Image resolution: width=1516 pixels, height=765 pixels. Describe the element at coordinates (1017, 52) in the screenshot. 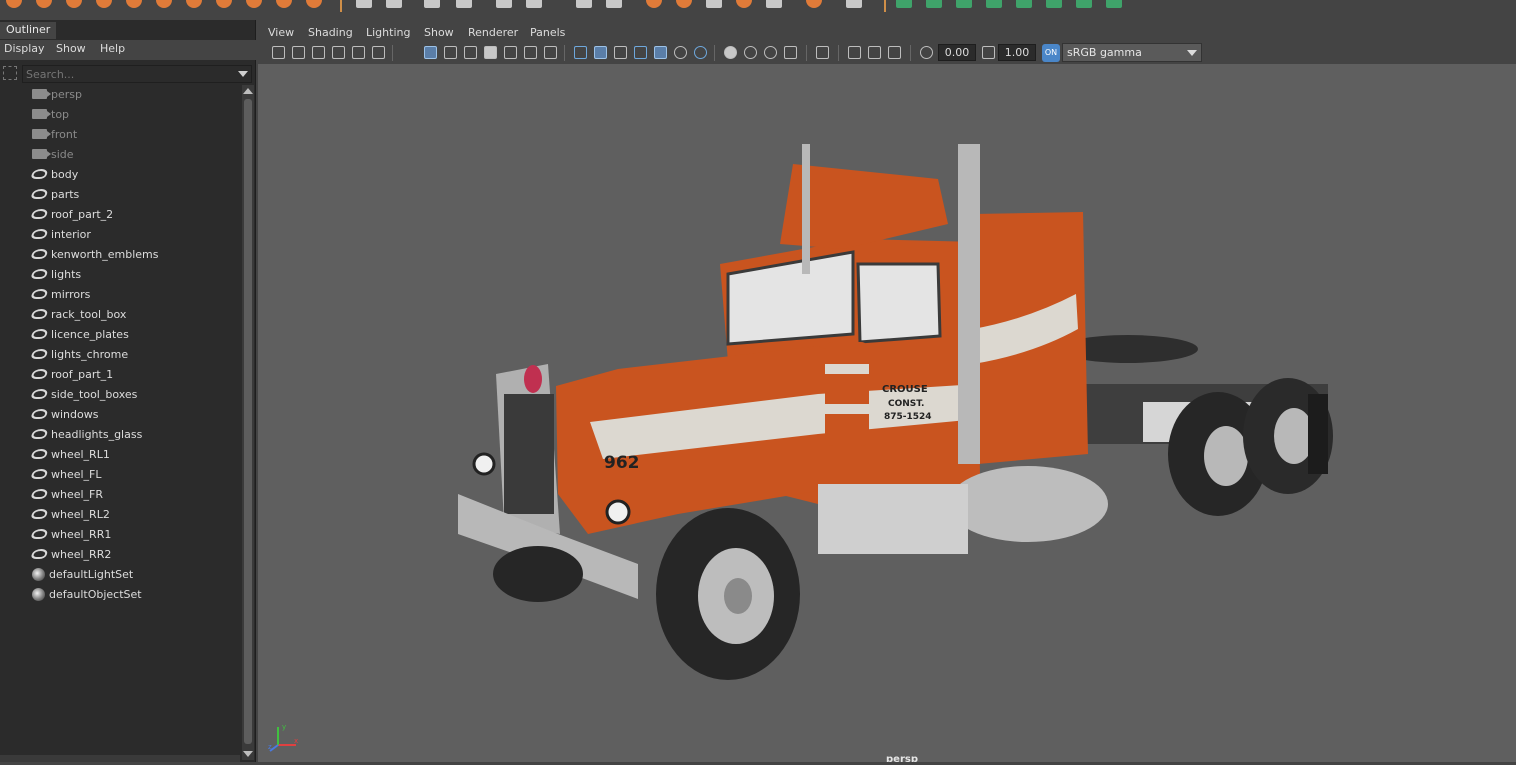

I see `gamma-field: 1.00` at that location.